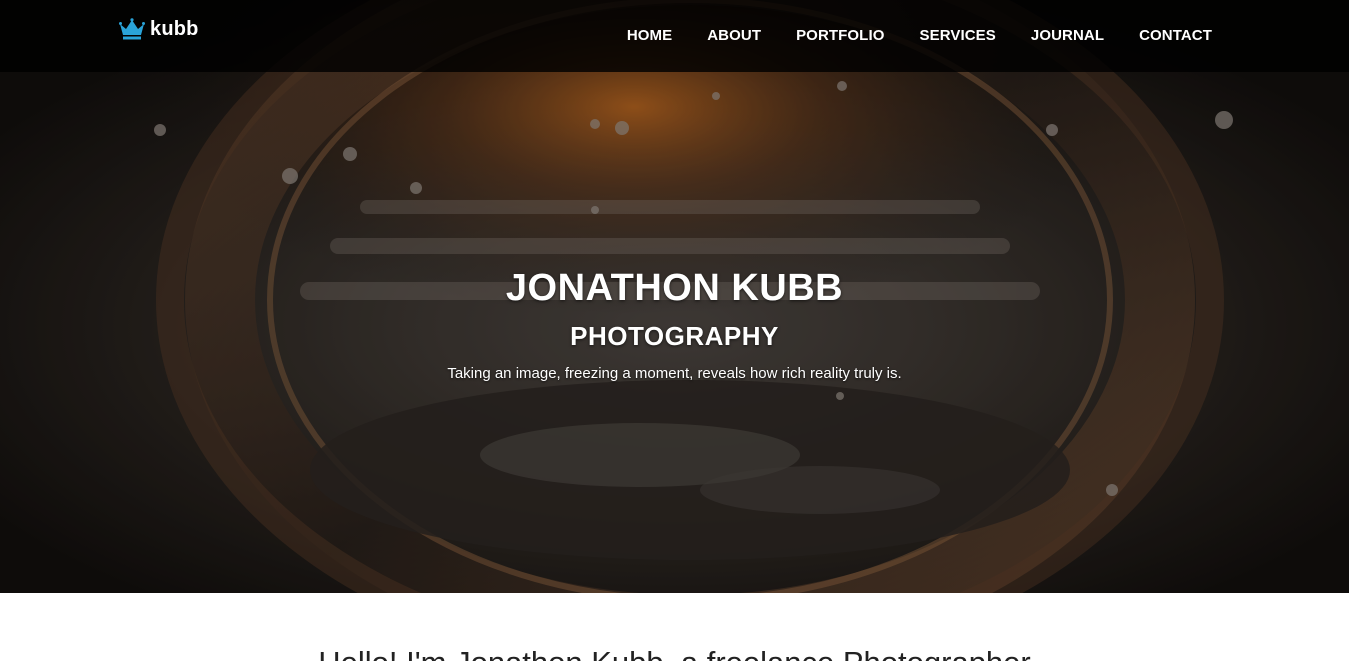 This screenshot has height=661, width=1349. Describe the element at coordinates (674, 336) in the screenshot. I see `hero-subtitle: PHOTOGRAPHY` at that location.